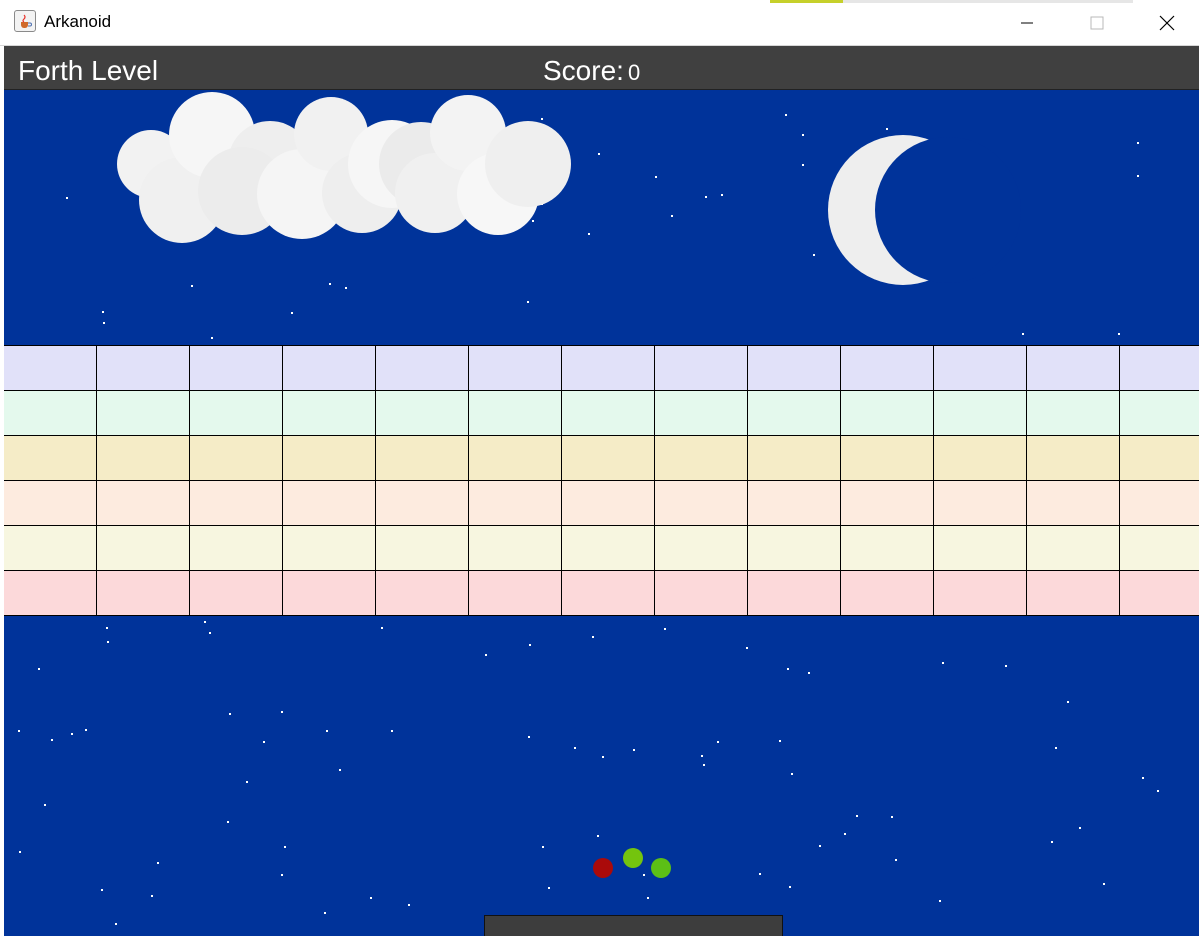 The image size is (1199, 936). I want to click on minimize-button, so click(1027, 23).